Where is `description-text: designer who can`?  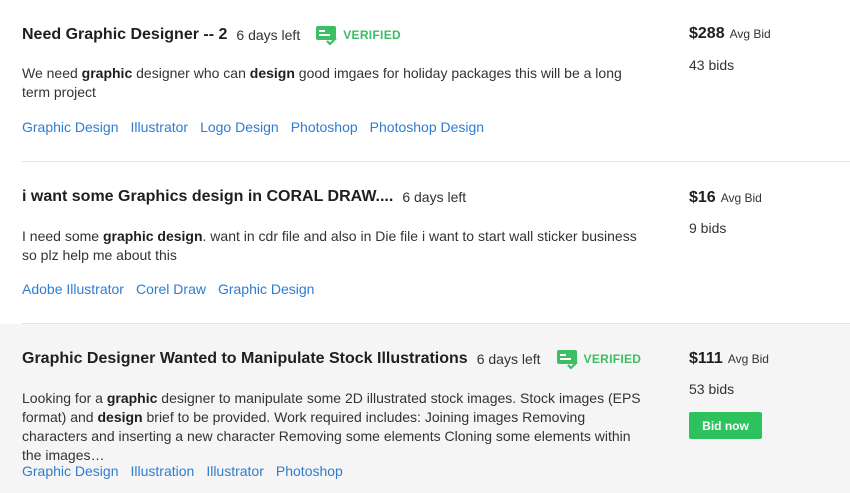 description-text: designer who can is located at coordinates (191, 73).